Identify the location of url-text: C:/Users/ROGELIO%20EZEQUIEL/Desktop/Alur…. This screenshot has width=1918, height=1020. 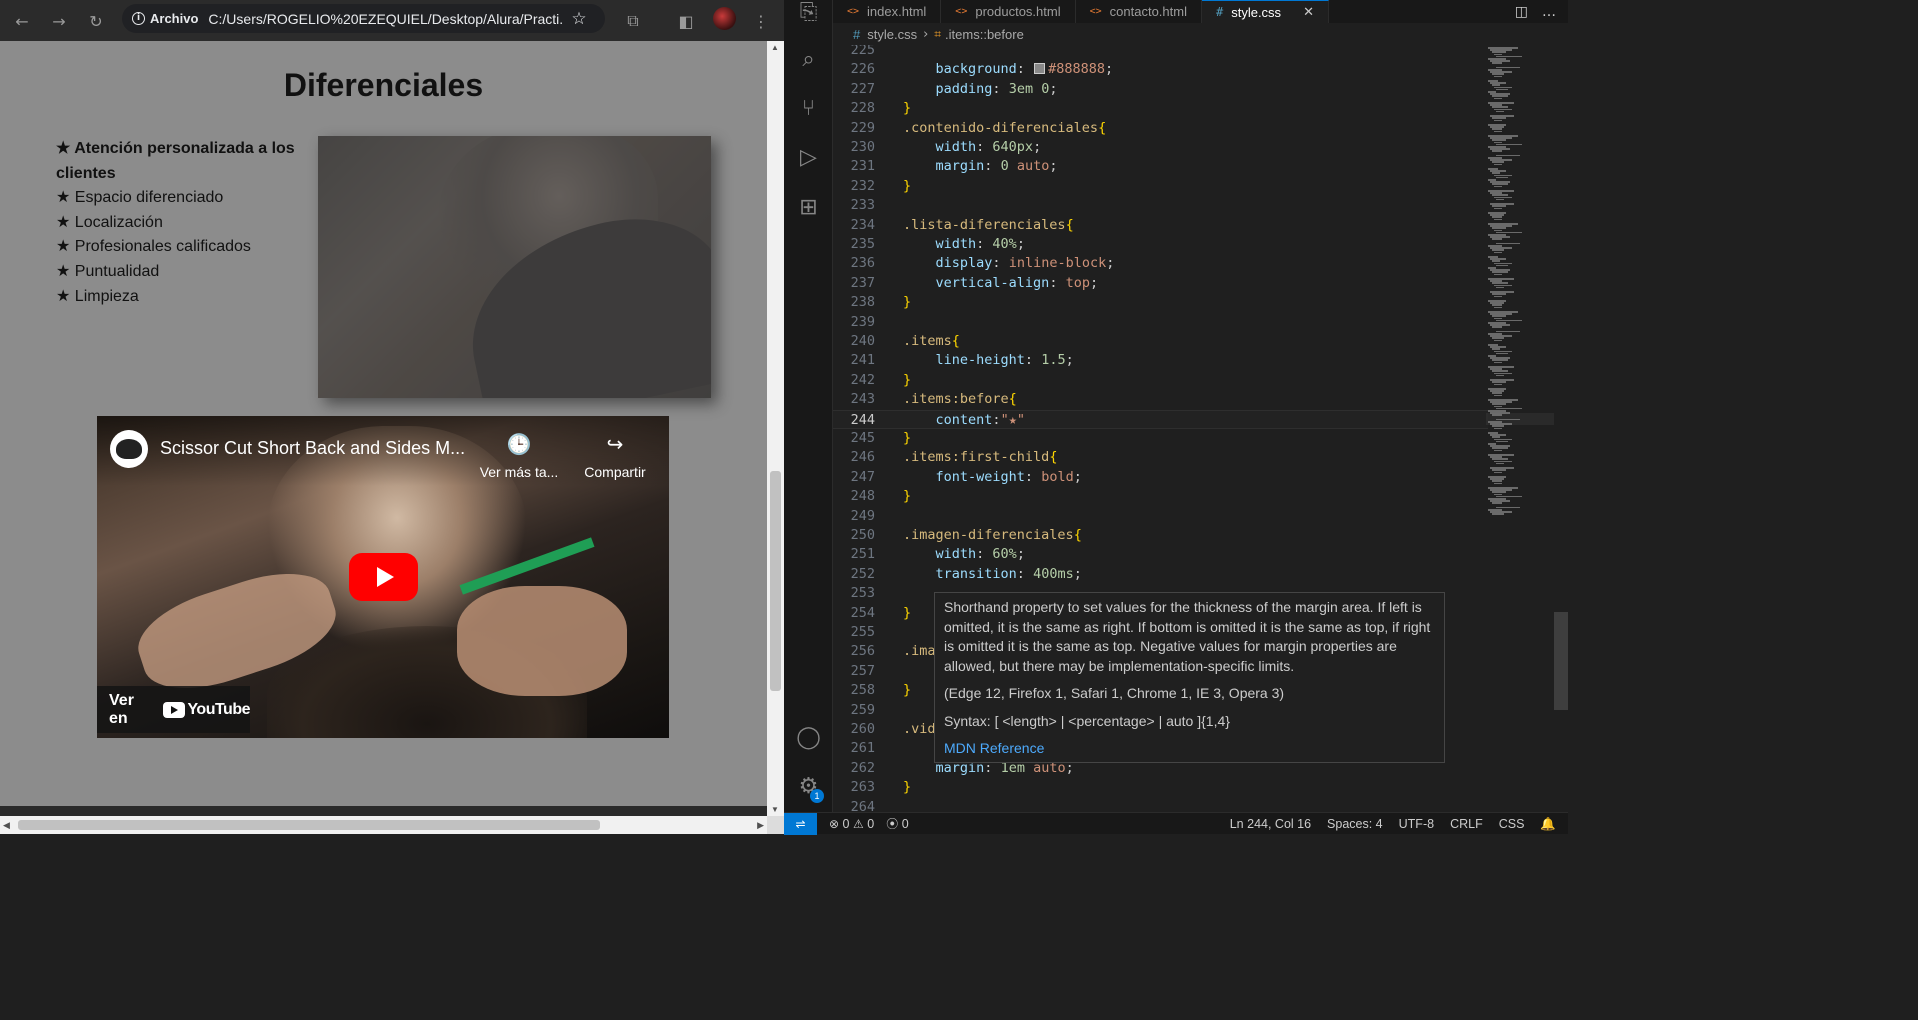
(385, 19).